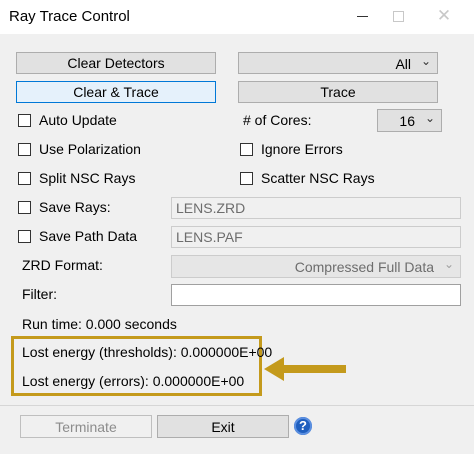  I want to click on cores-label: # of Cores:, so click(277, 120).